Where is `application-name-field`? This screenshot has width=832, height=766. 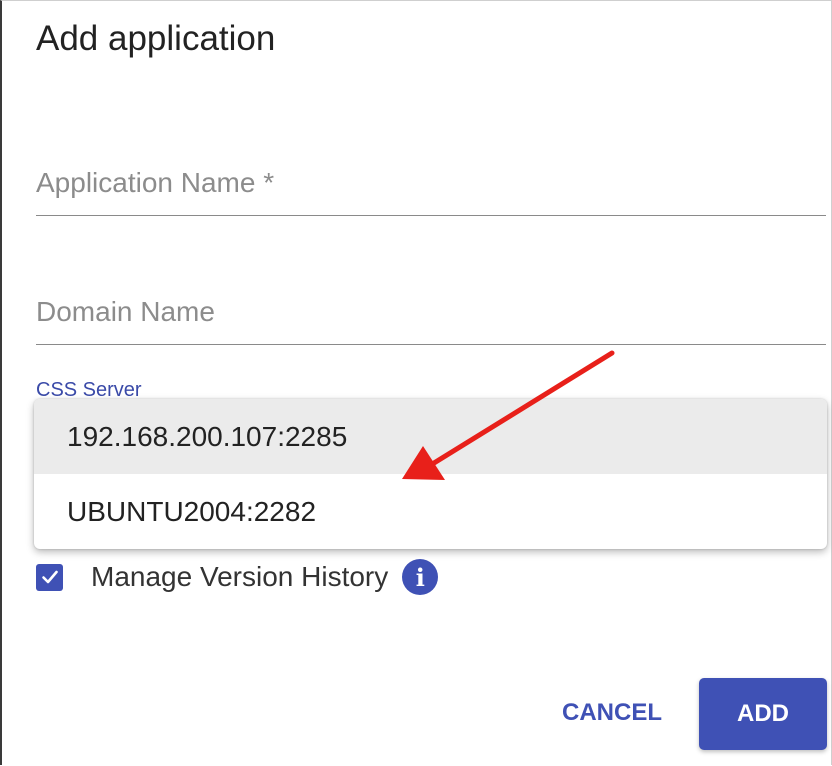
application-name-field is located at coordinates (431, 191).